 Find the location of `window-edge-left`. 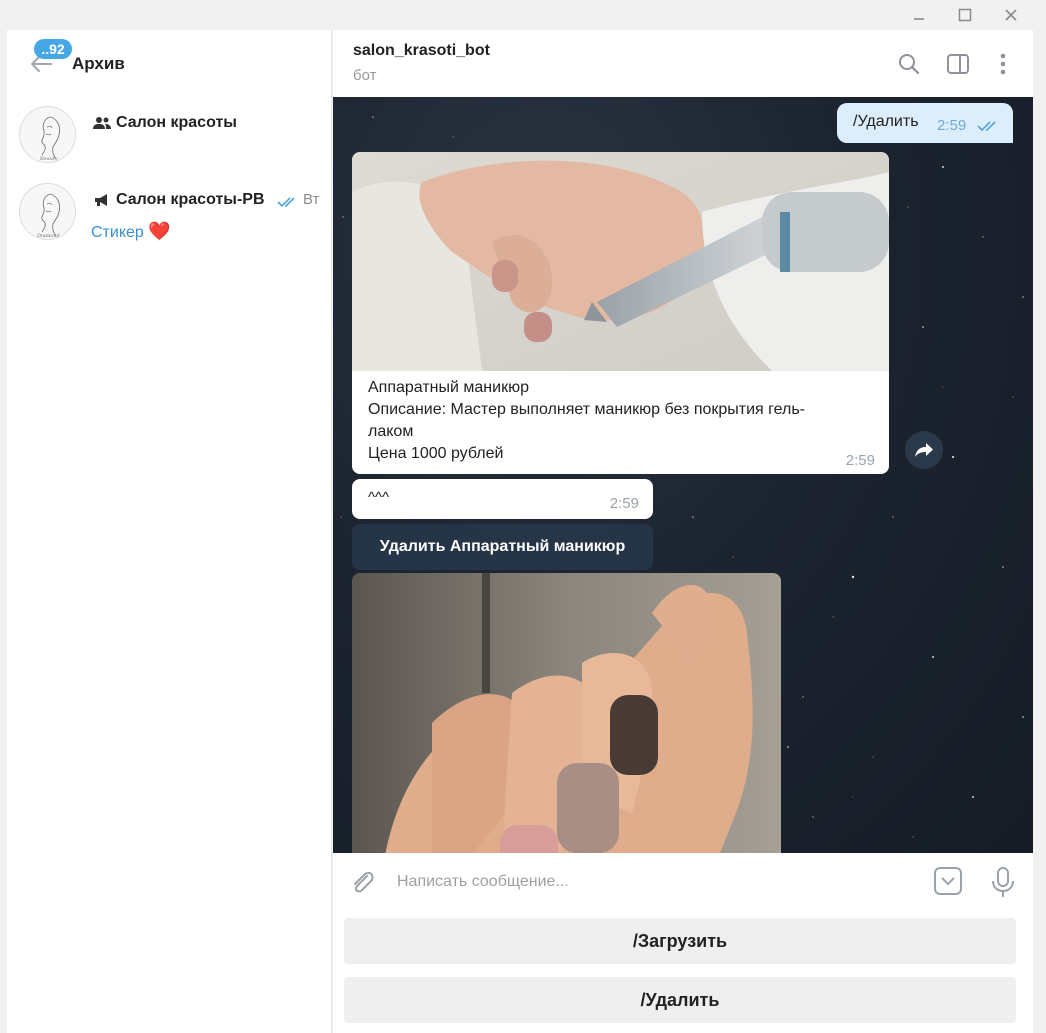

window-edge-left is located at coordinates (3, 531).